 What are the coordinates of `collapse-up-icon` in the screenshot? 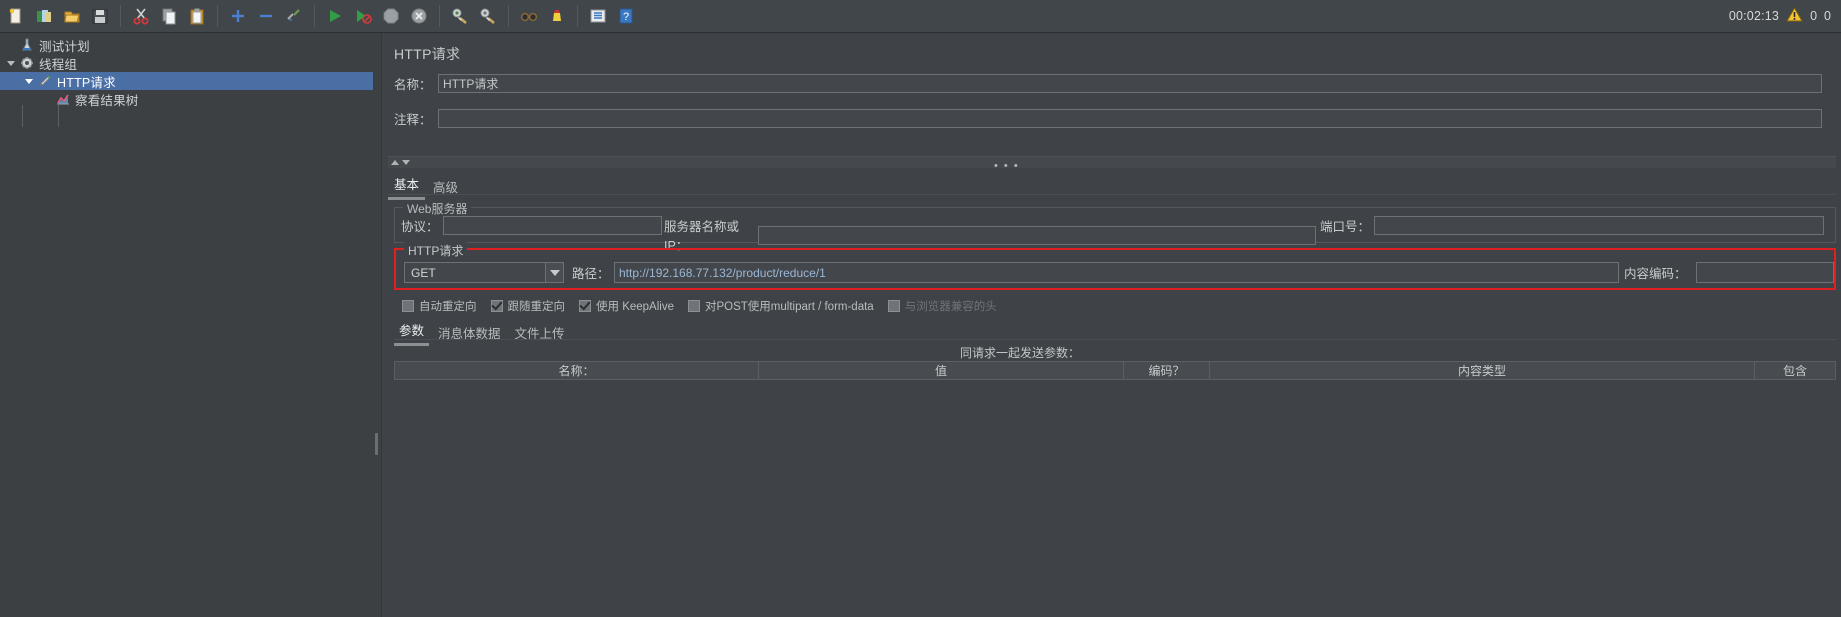 It's located at (395, 162).